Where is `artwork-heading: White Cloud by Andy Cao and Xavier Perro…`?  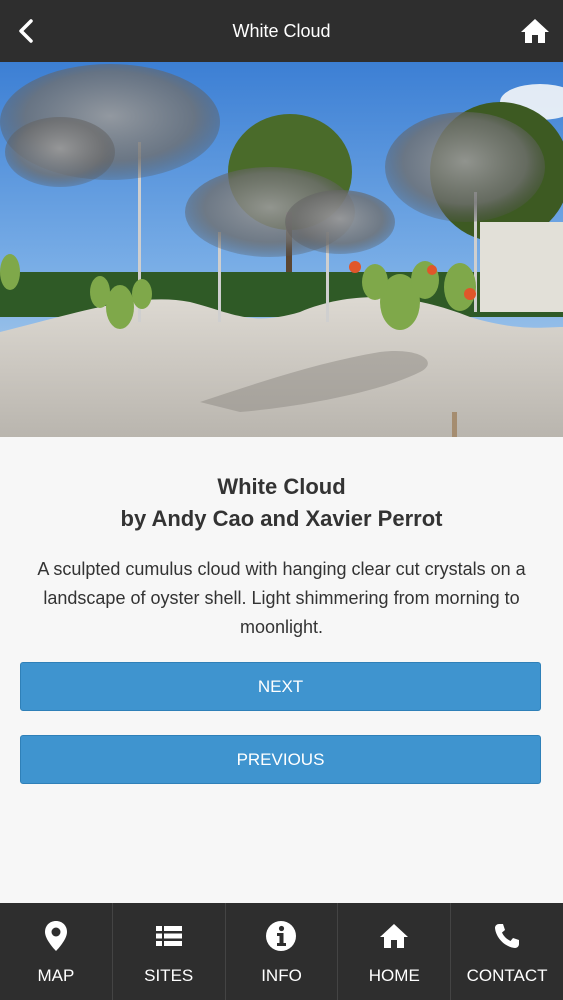
artwork-heading: White Cloud by Andy Cao and Xavier Perro… is located at coordinates (281, 486).